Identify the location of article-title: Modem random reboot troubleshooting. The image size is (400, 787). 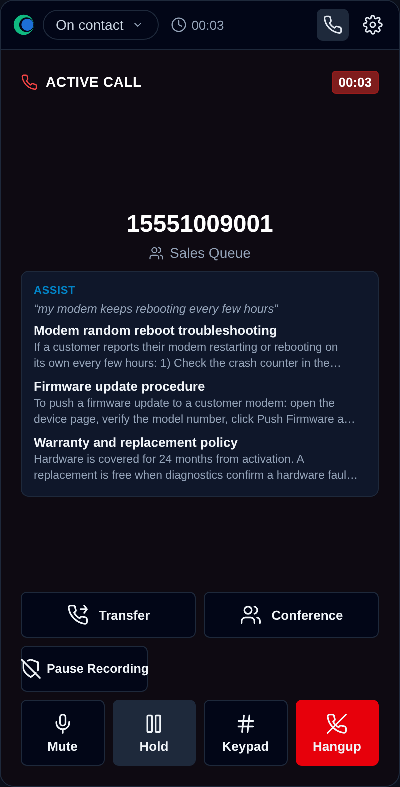
(200, 330).